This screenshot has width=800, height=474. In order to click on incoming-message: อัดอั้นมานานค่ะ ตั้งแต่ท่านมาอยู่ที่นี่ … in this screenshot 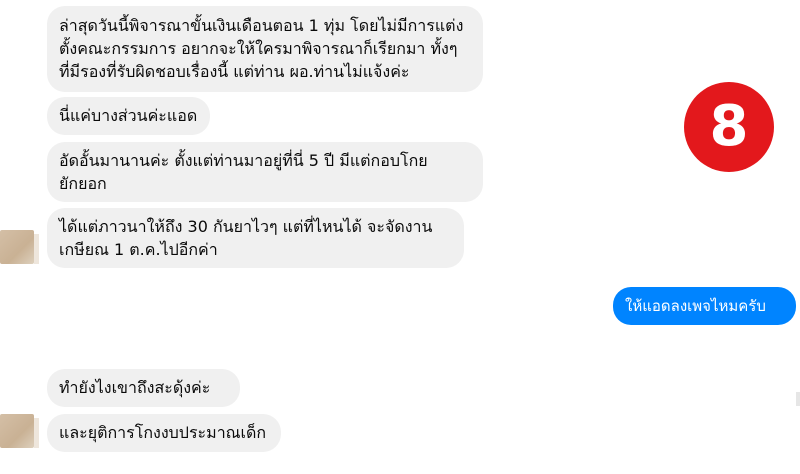, I will do `click(265, 172)`.